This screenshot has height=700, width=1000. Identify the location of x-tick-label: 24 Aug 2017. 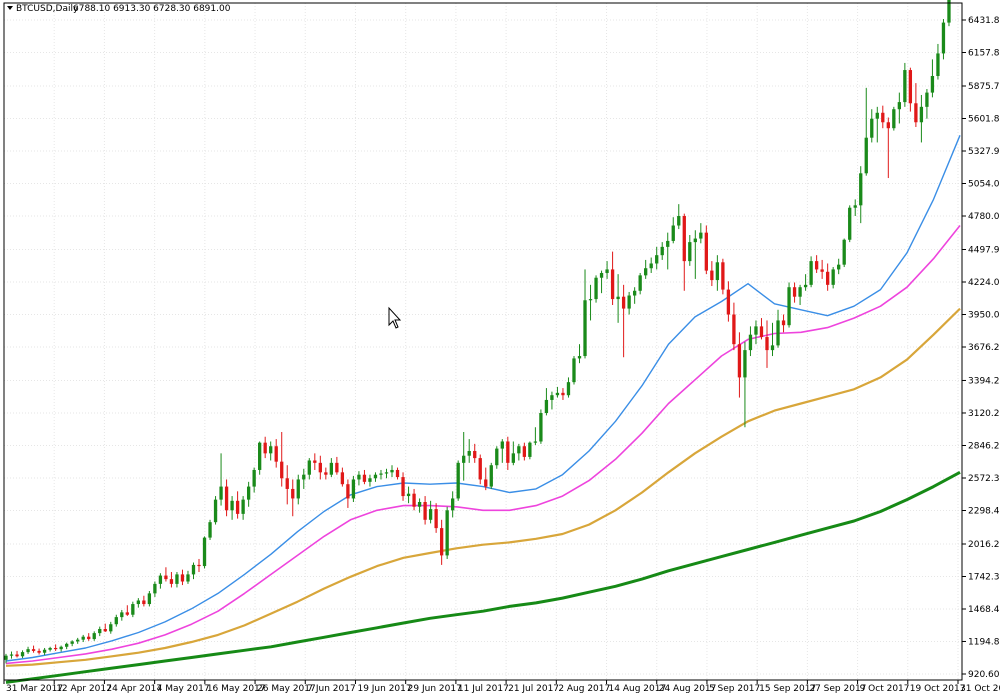
(688, 689).